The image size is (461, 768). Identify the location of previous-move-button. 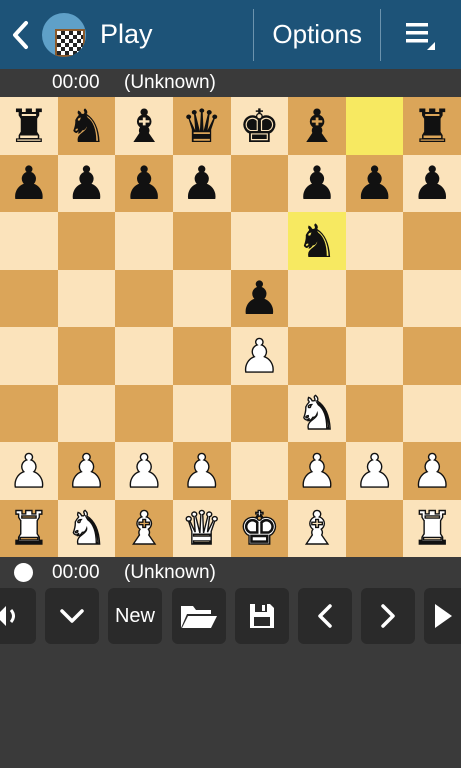
(325, 616).